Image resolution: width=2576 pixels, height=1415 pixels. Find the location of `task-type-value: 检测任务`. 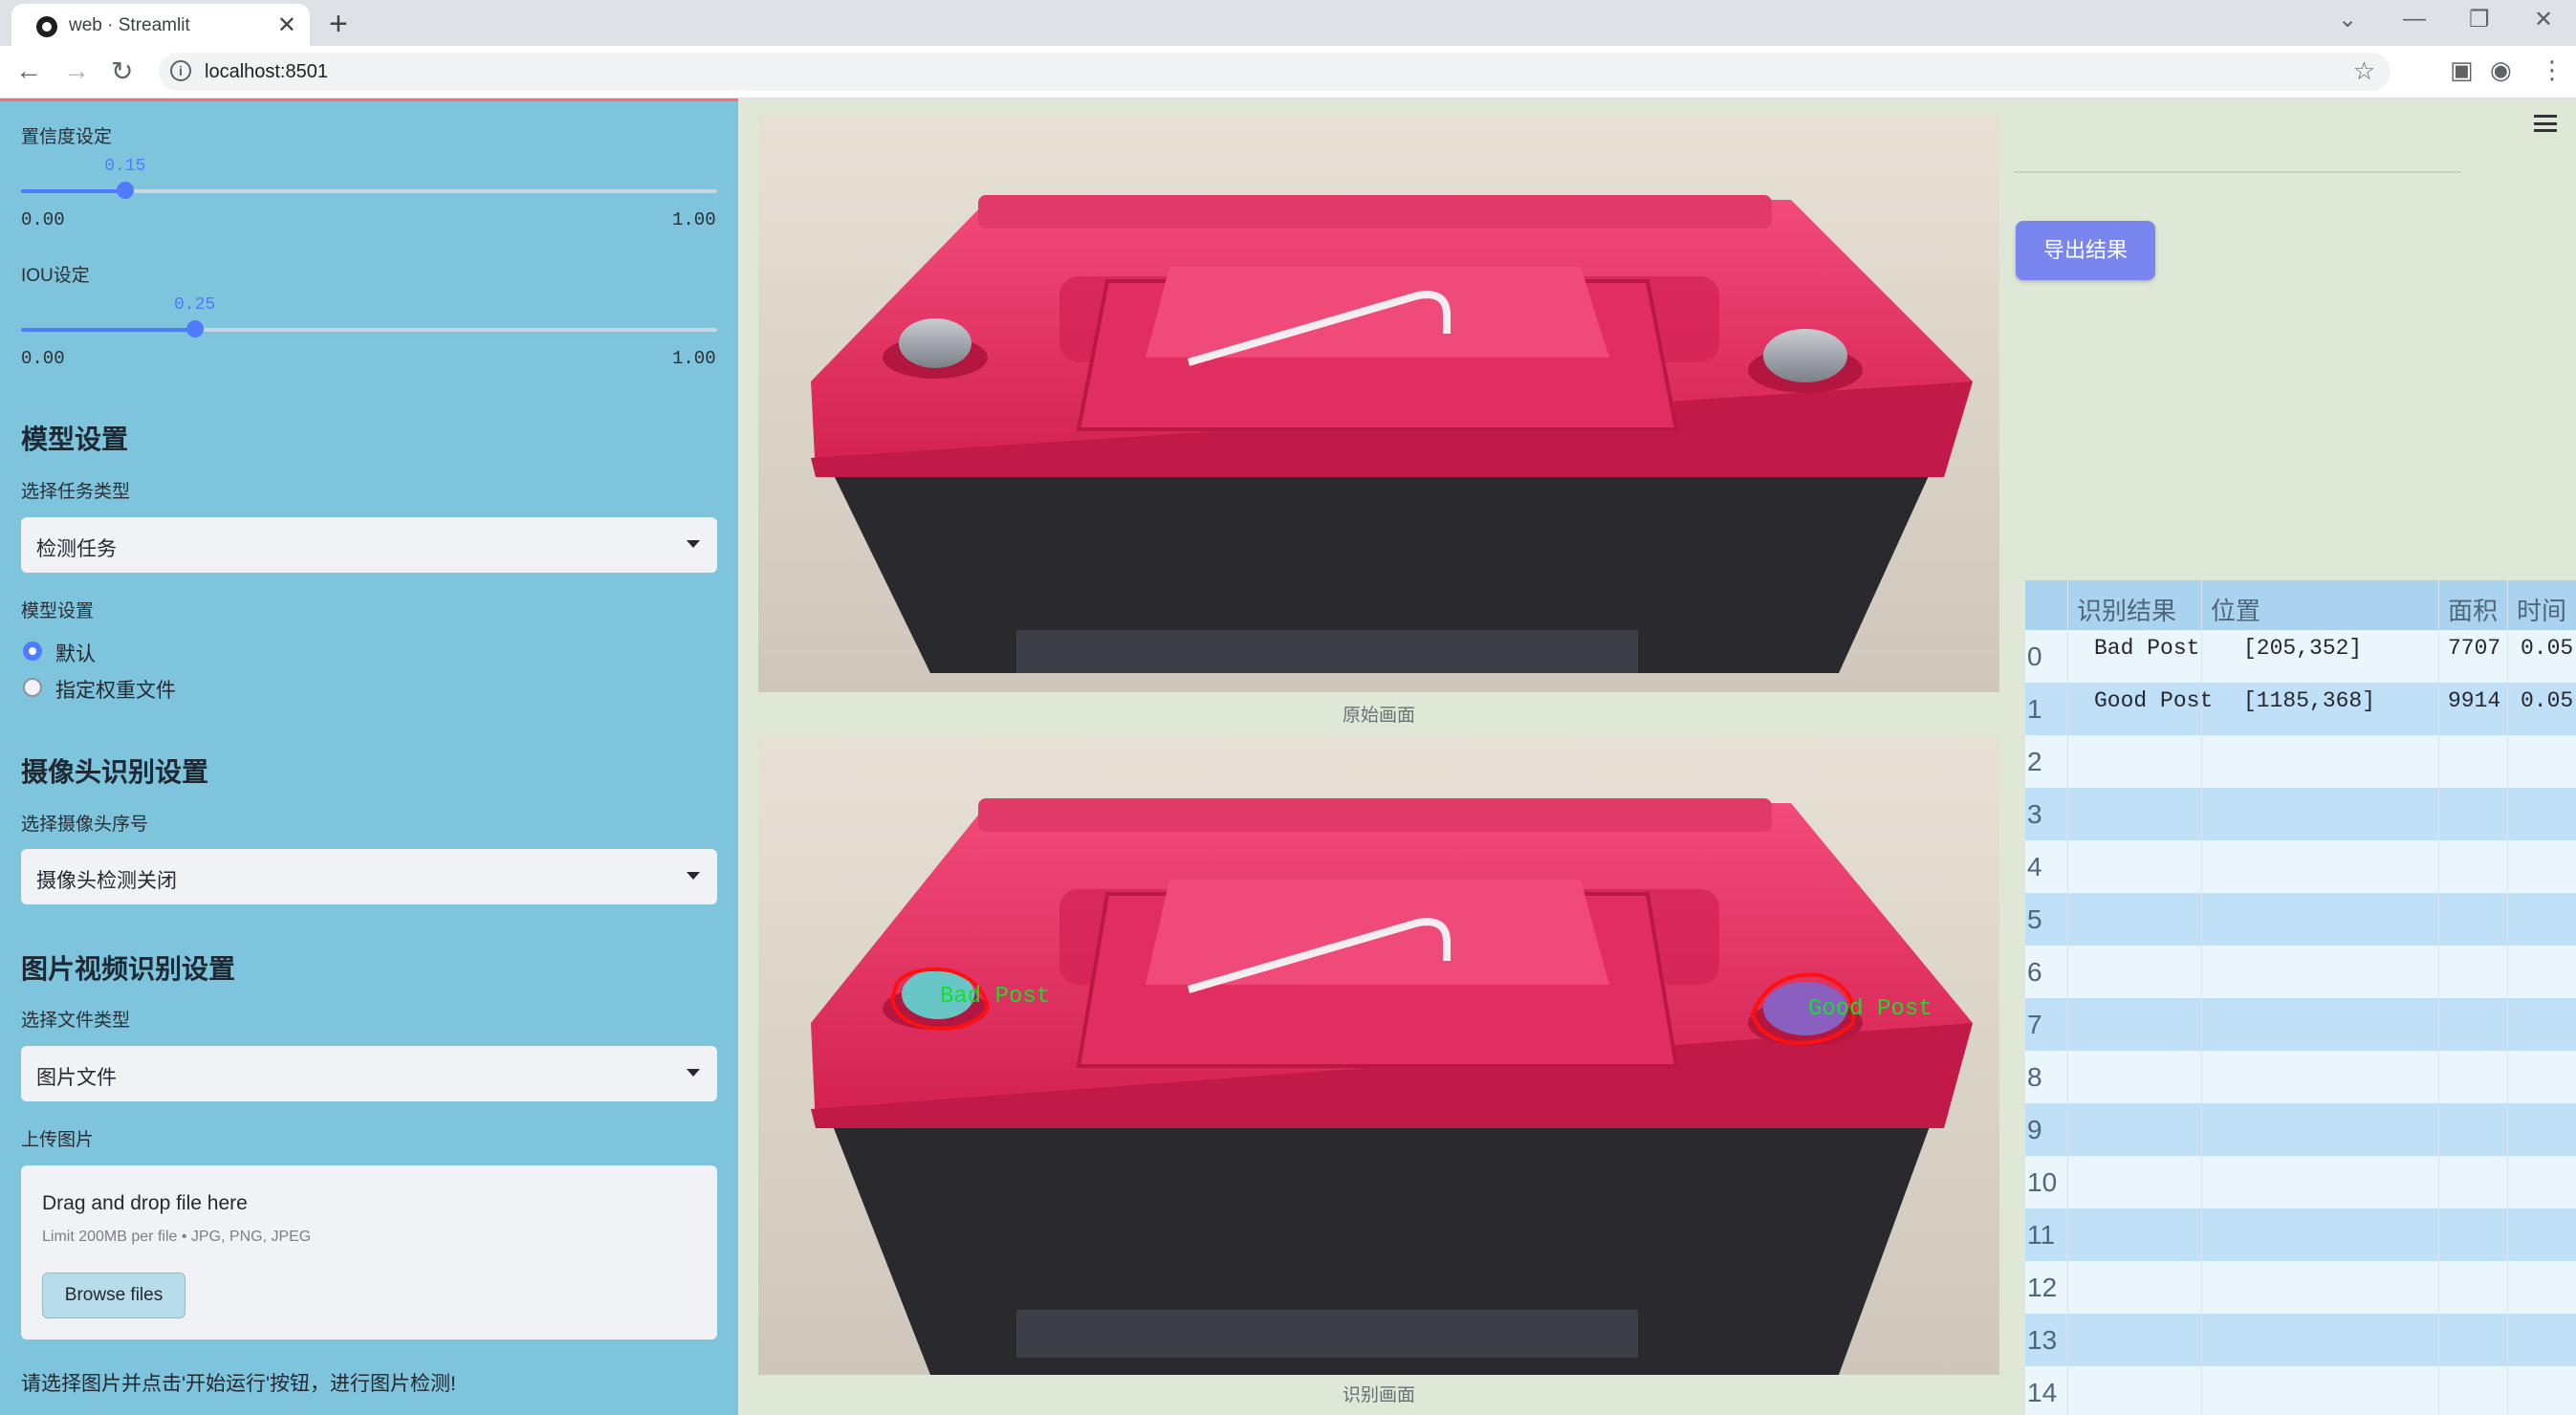

task-type-value: 检测任务 is located at coordinates (76, 549).